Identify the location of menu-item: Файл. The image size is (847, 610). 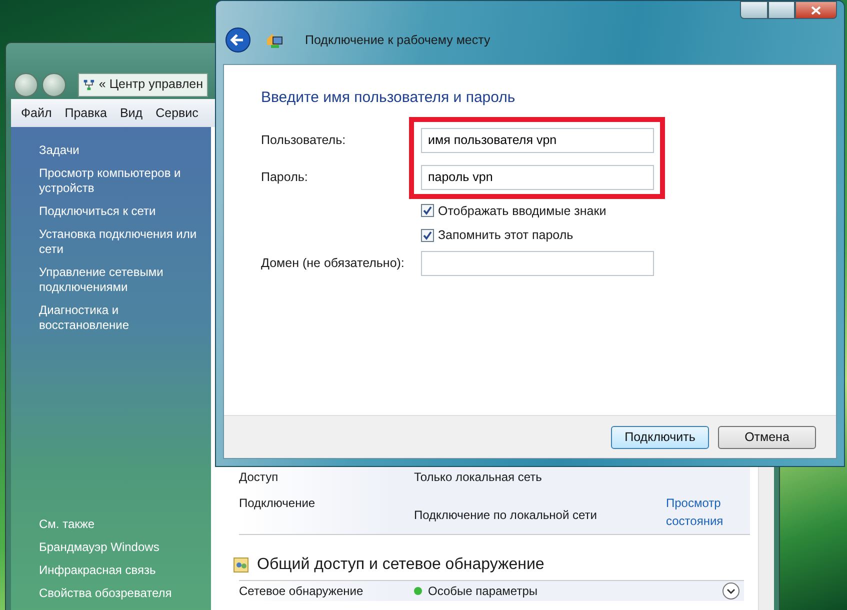
(36, 113).